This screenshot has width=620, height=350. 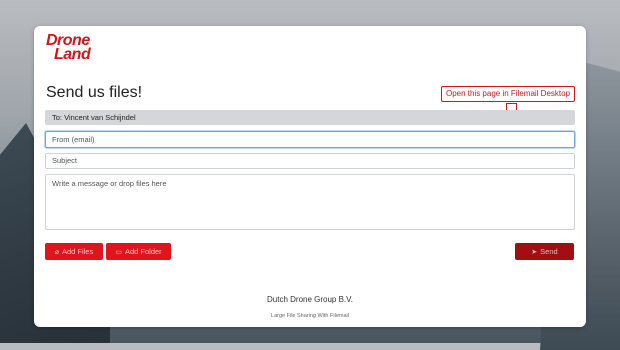 I want to click on from-email-field: From (email), so click(x=310, y=139).